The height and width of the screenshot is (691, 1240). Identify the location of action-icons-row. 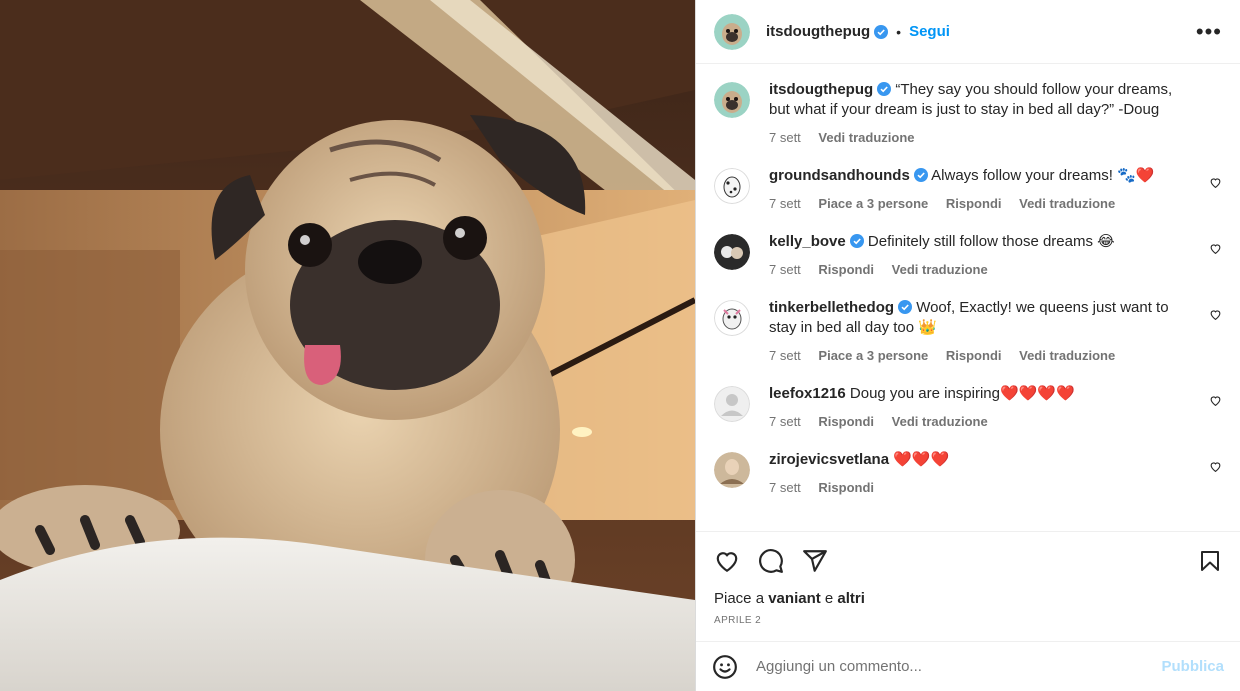
(968, 561).